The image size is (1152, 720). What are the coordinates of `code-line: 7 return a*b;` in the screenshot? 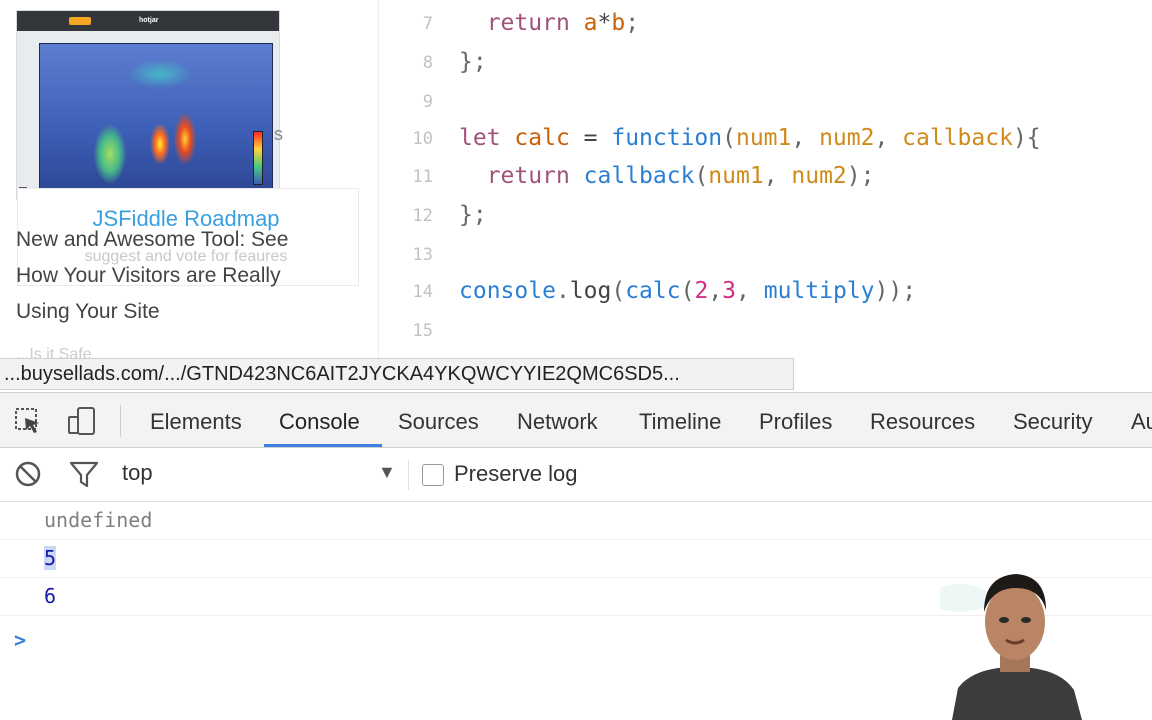 It's located at (765, 25).